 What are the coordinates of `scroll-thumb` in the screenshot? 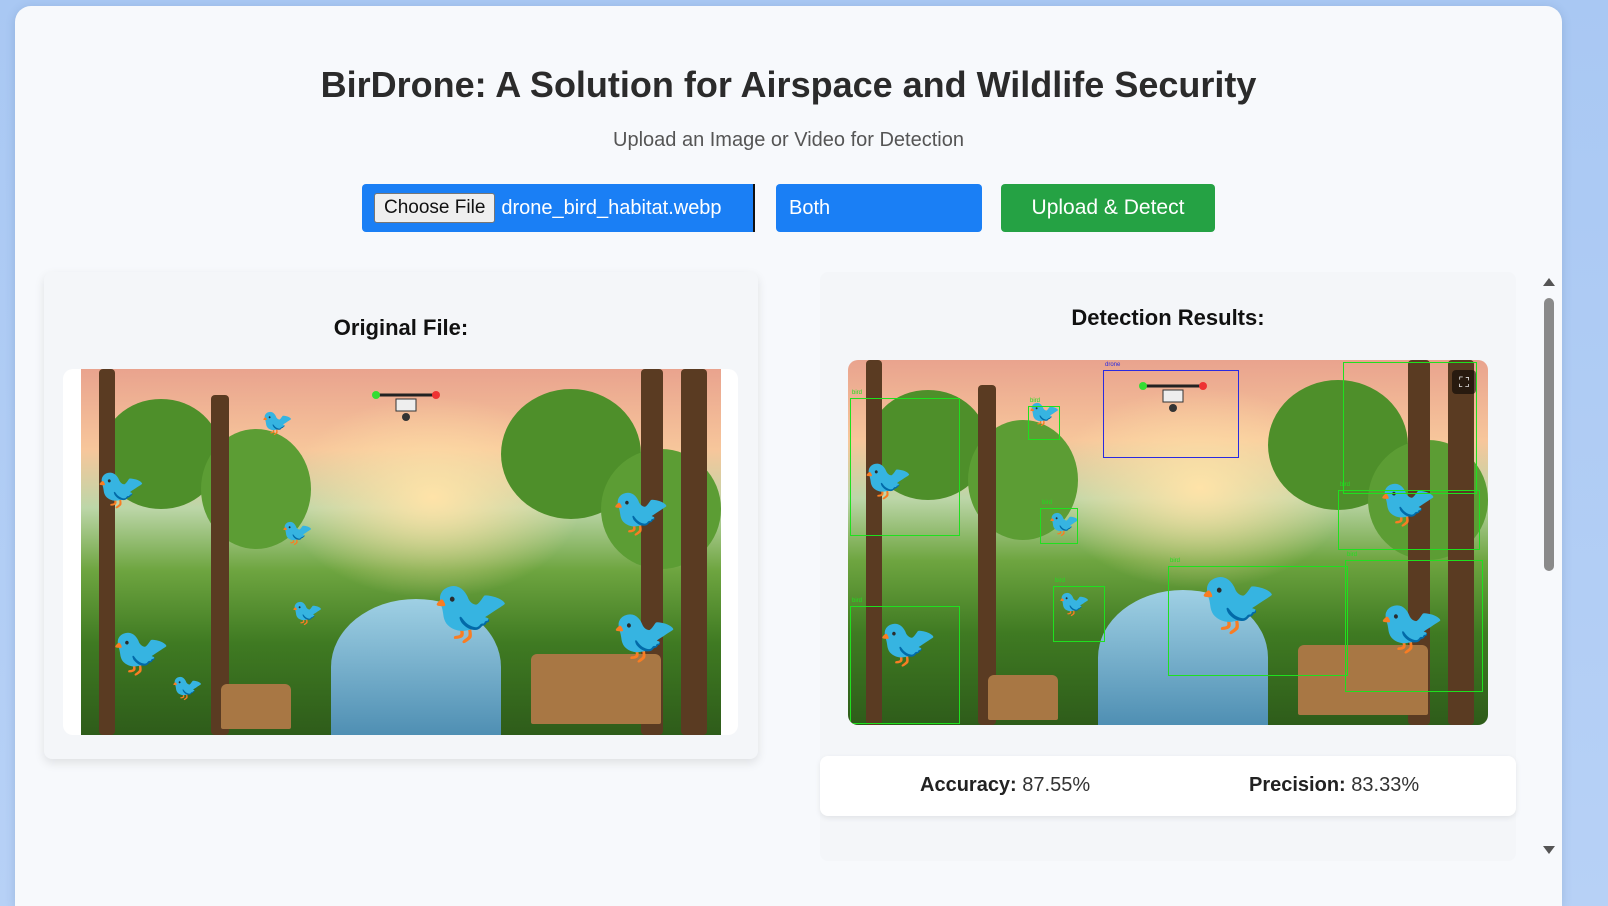 It's located at (1549, 434).